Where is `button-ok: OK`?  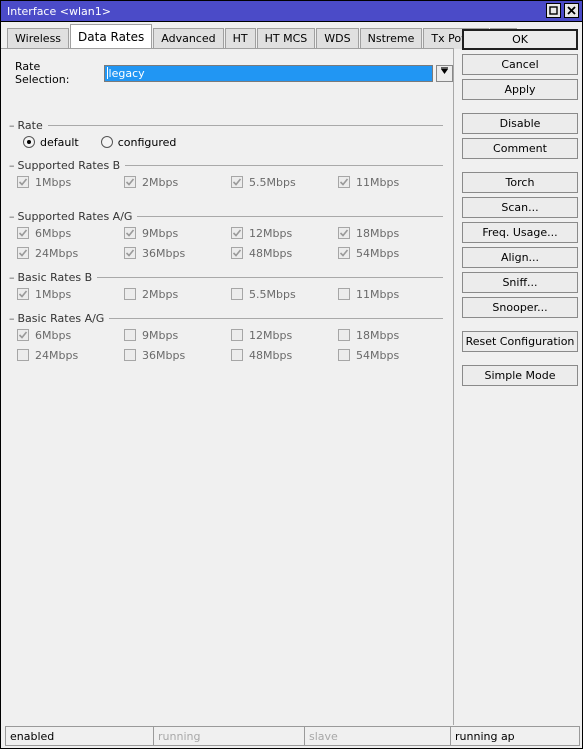
button-ok: OK is located at coordinates (520, 39).